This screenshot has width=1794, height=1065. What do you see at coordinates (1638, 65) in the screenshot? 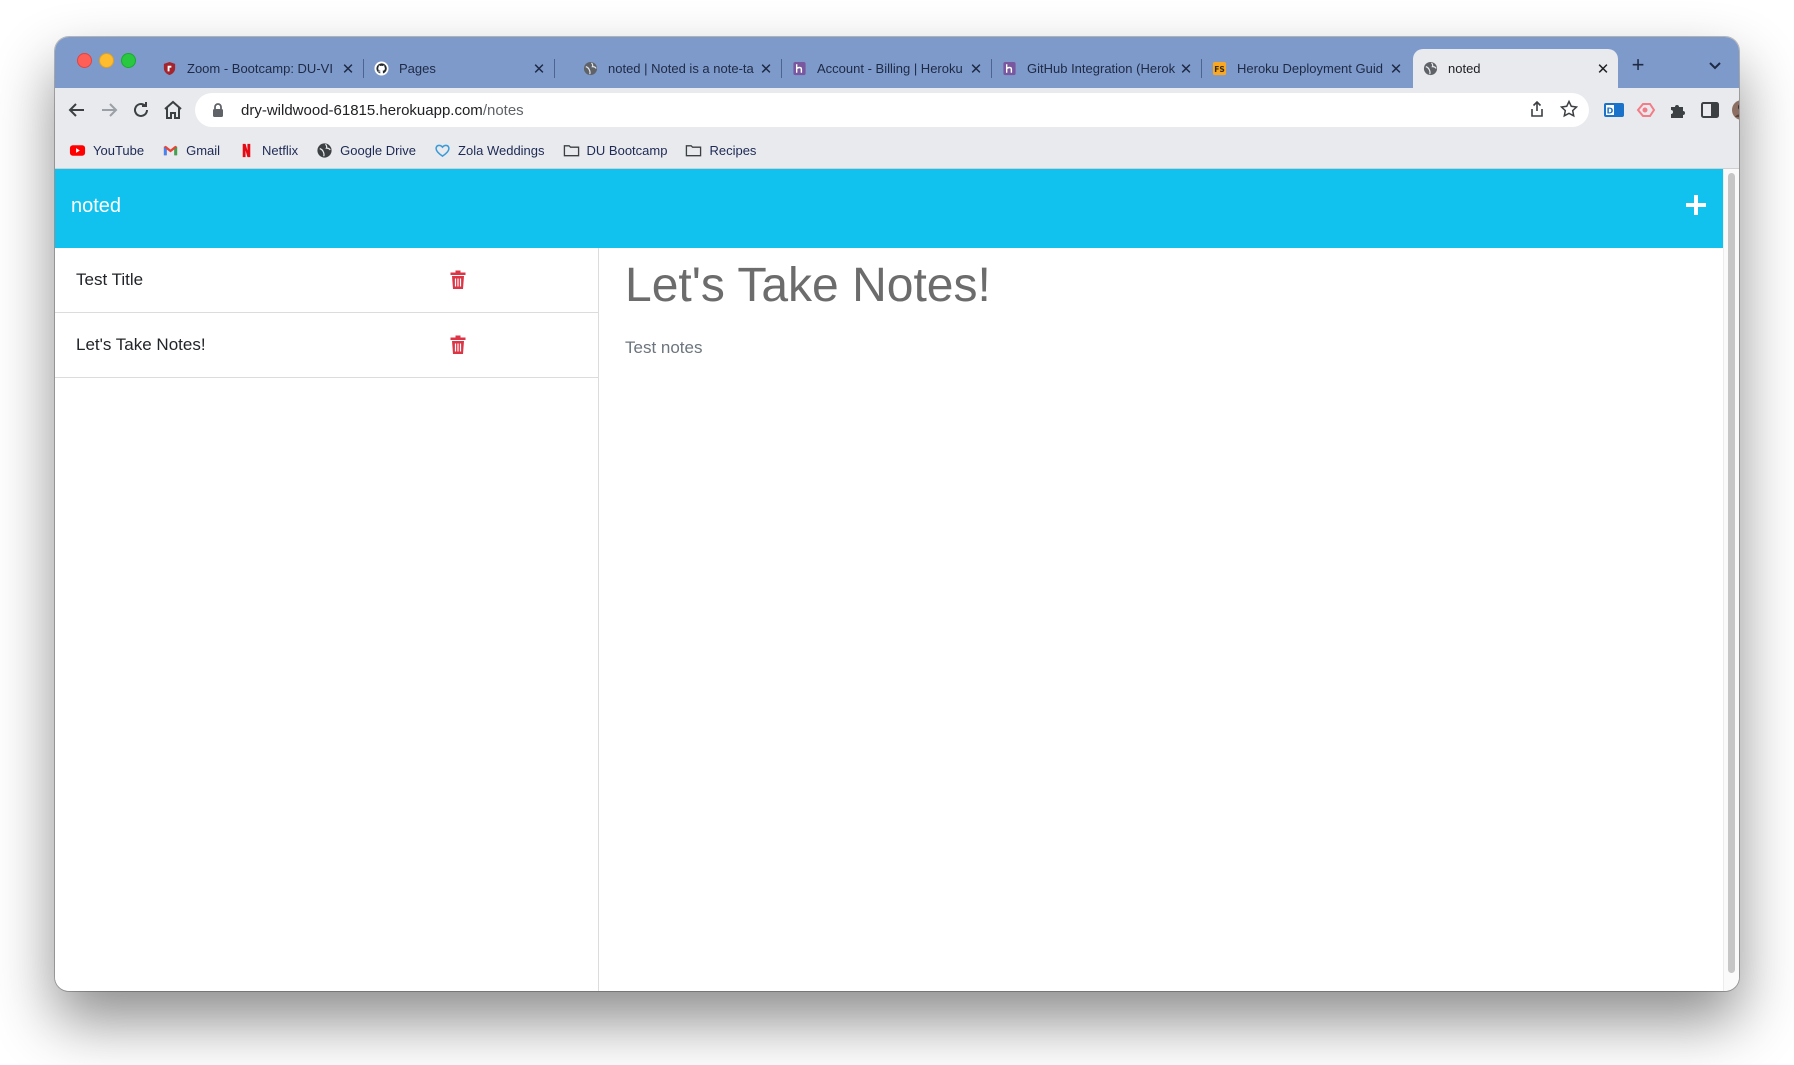
I see `new-tab-button: +` at bounding box center [1638, 65].